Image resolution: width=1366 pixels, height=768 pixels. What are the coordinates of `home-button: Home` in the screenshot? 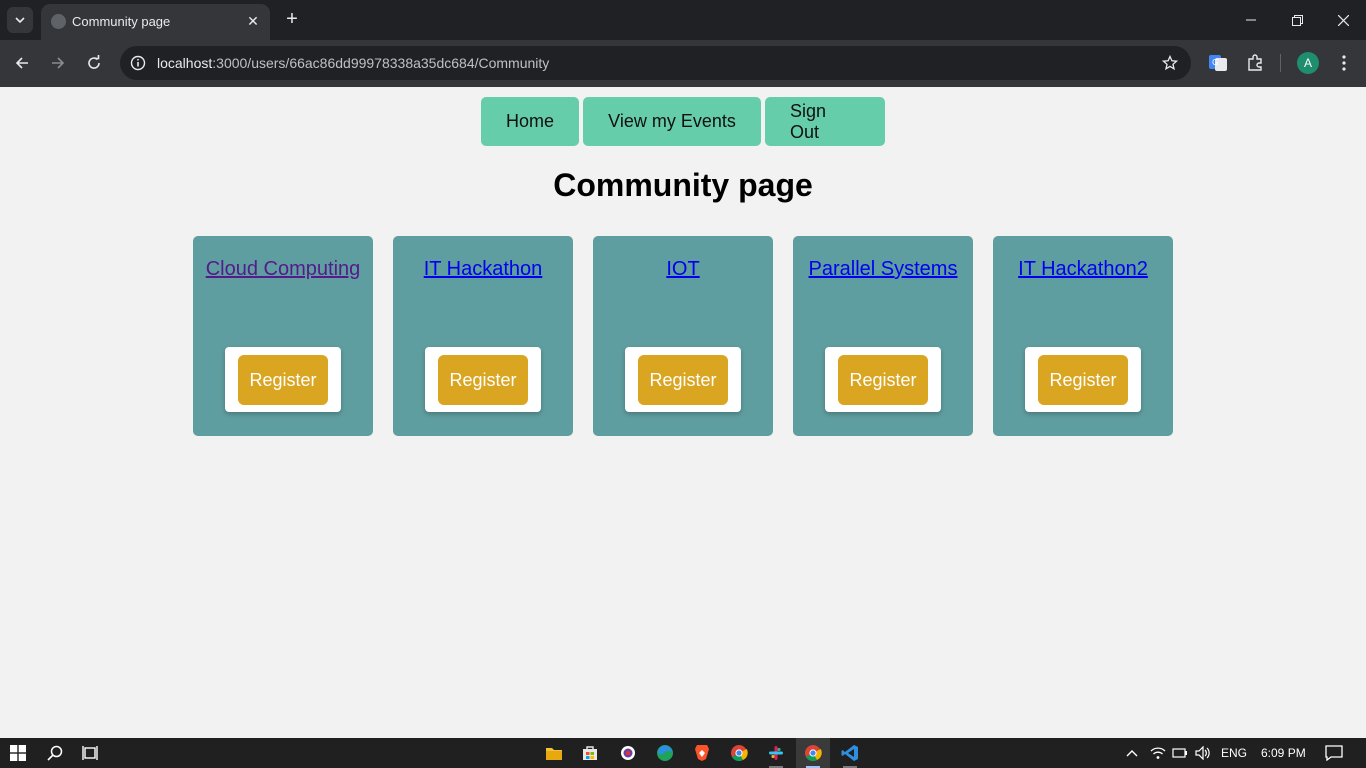 It's located at (530, 121).